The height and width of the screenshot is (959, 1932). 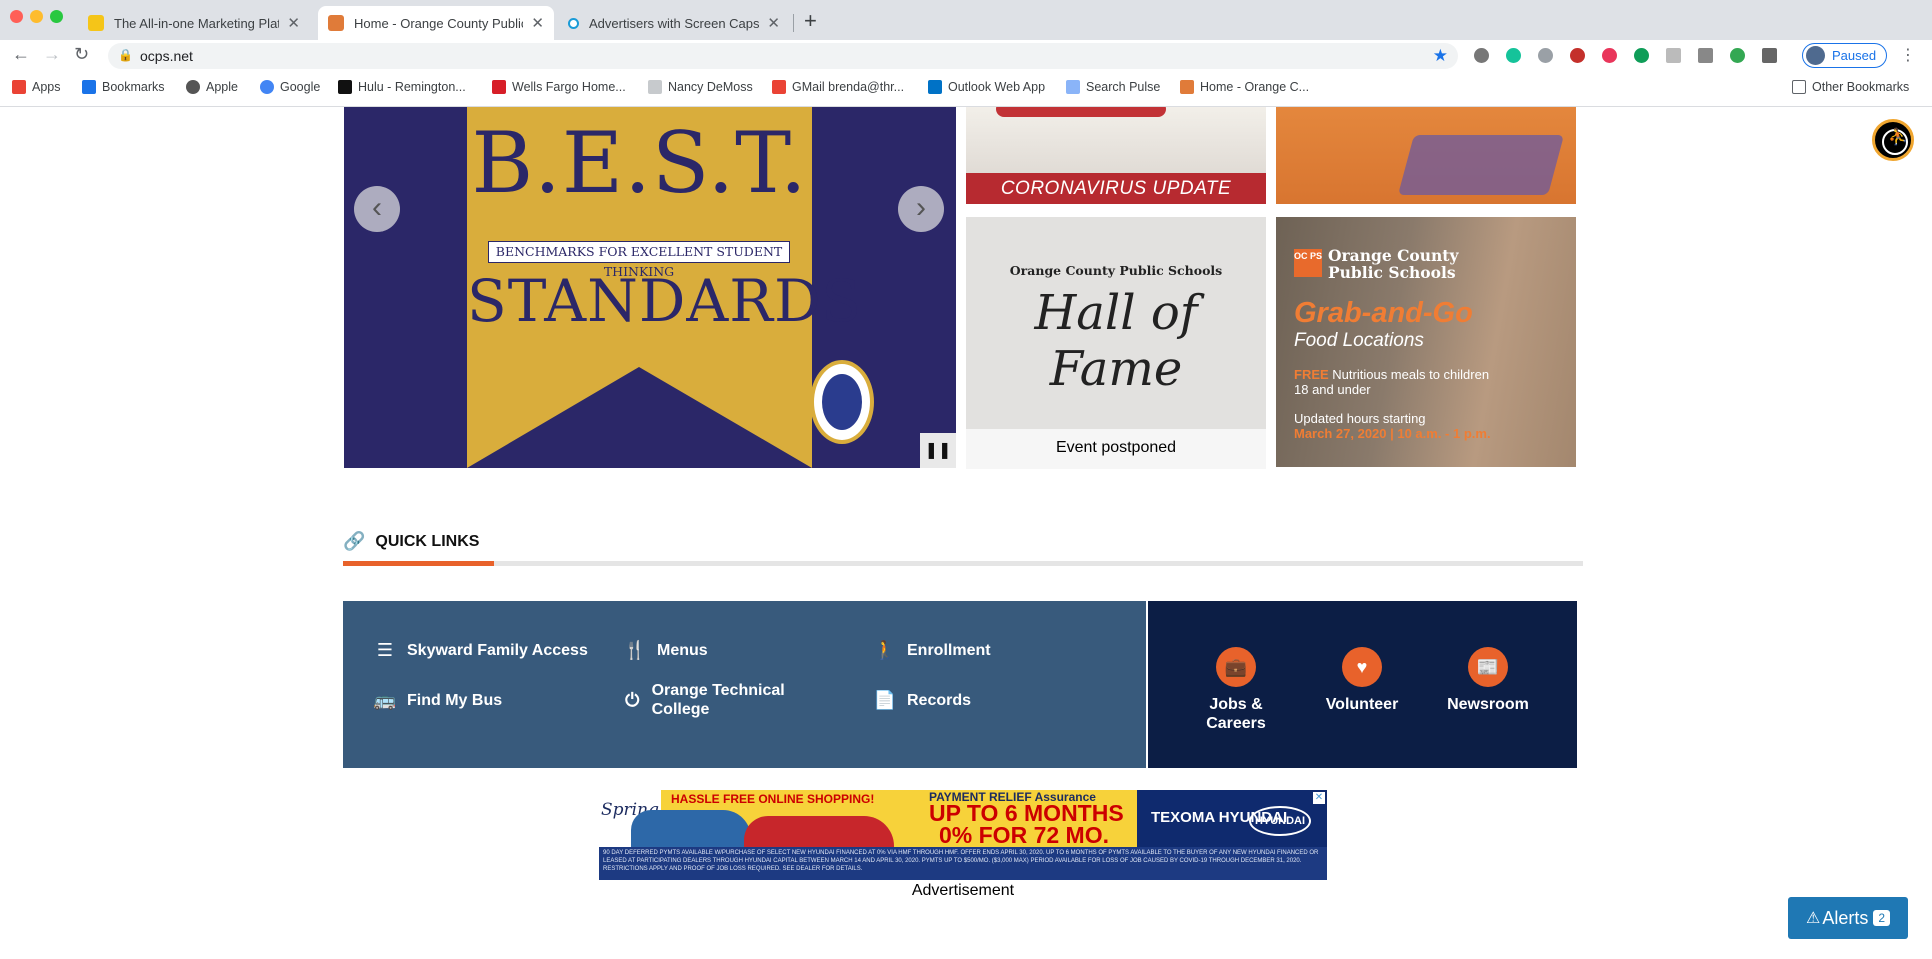 What do you see at coordinates (1383, 313) in the screenshot?
I see `grab-title: Grab-and-Go` at bounding box center [1383, 313].